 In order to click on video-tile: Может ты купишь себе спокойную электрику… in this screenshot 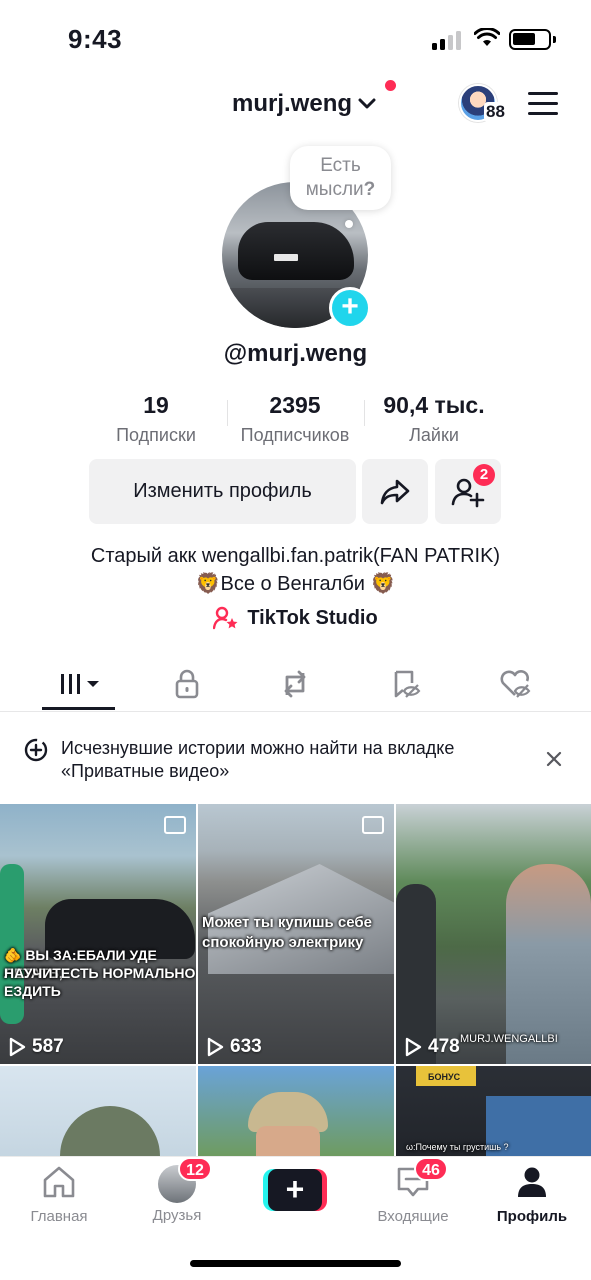, I will do `click(296, 934)`.